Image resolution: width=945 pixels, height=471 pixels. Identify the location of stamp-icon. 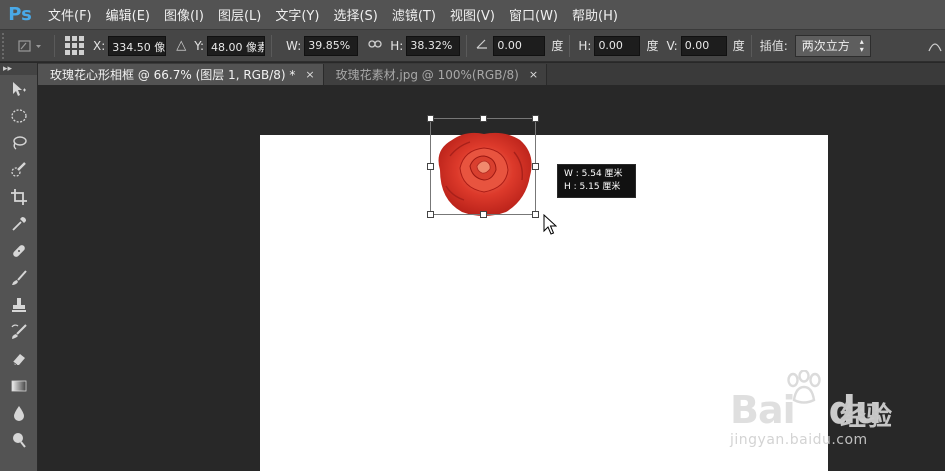
(19, 304).